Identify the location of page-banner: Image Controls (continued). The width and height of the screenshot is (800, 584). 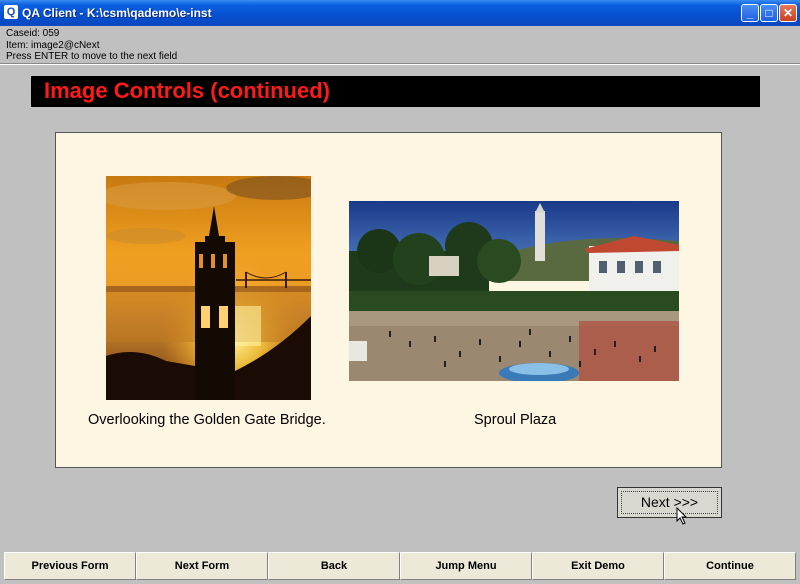
(395, 91).